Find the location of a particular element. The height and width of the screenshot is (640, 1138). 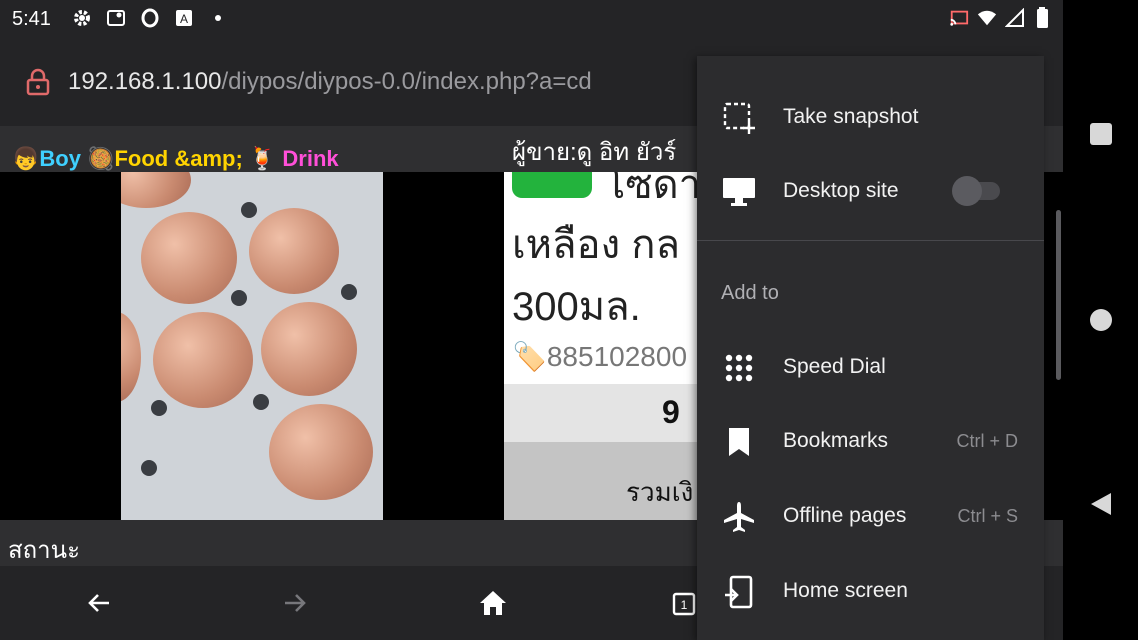

tab-count: 1 is located at coordinates (684, 605).